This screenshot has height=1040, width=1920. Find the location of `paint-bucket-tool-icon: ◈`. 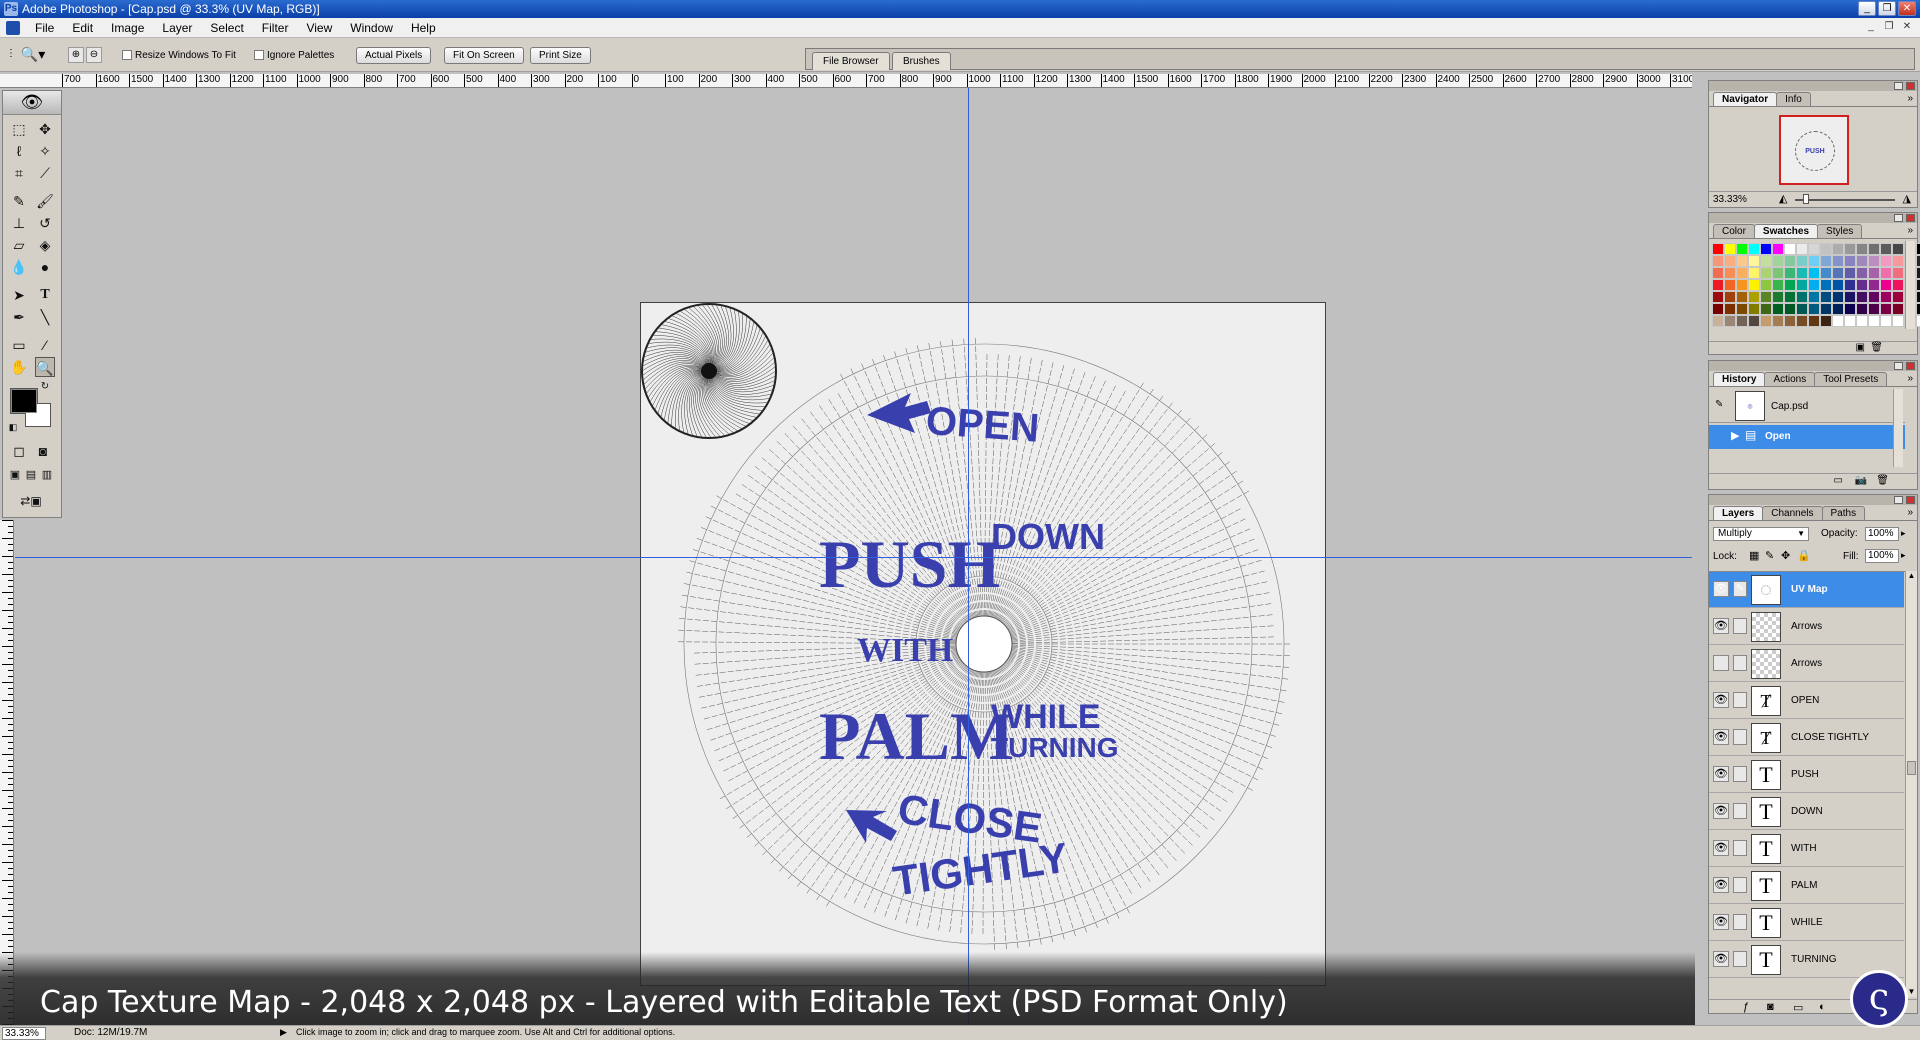

paint-bucket-tool-icon: ◈ is located at coordinates (45, 245).